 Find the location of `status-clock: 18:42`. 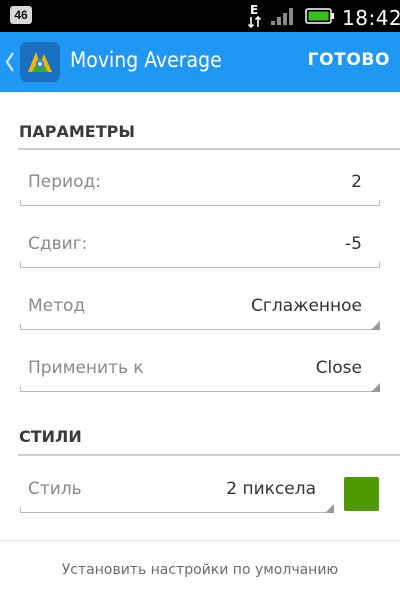

status-clock: 18:42 is located at coordinates (371, 18).